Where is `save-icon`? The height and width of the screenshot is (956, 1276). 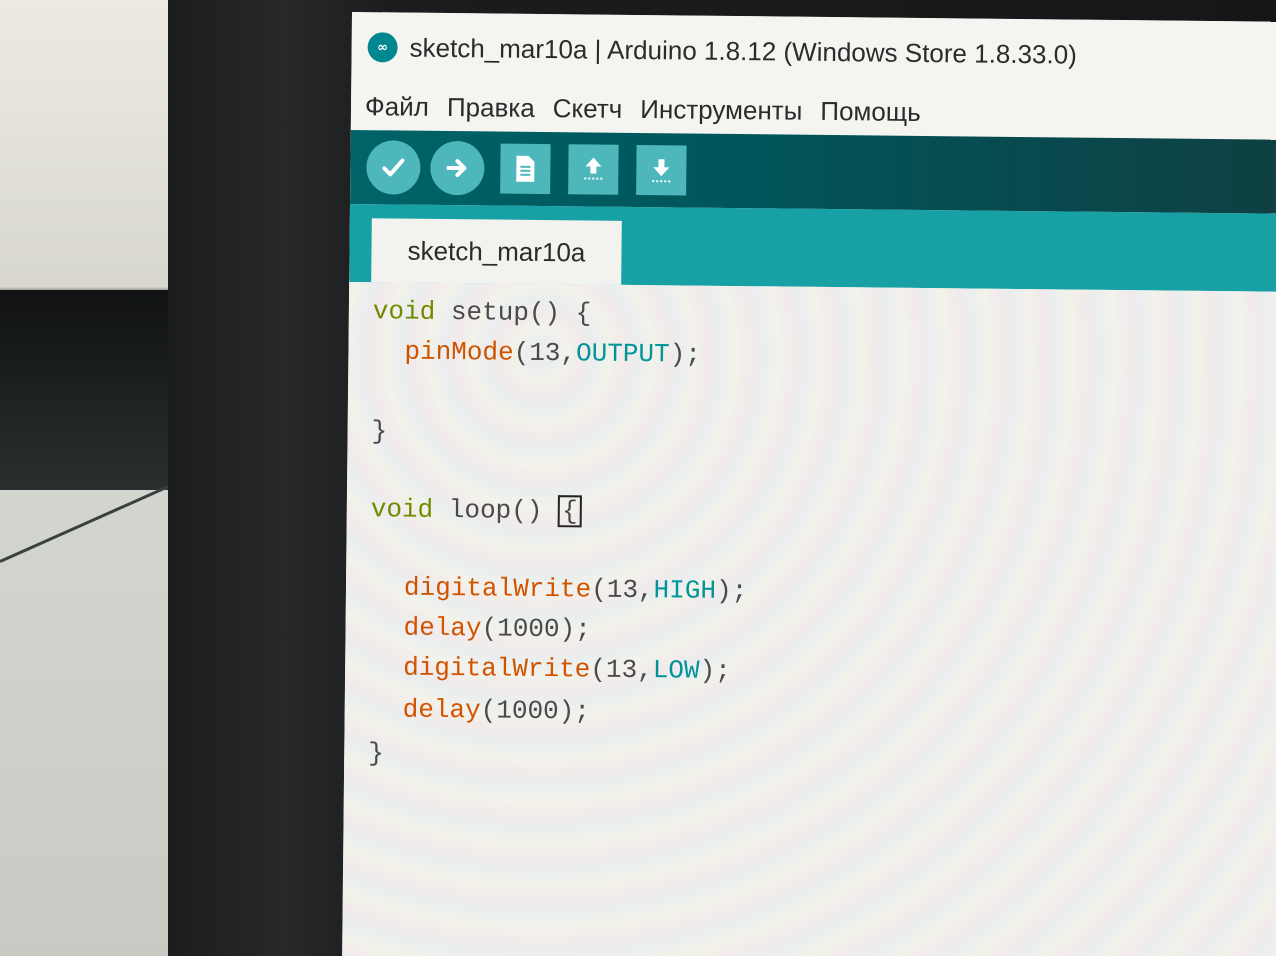 save-icon is located at coordinates (661, 171).